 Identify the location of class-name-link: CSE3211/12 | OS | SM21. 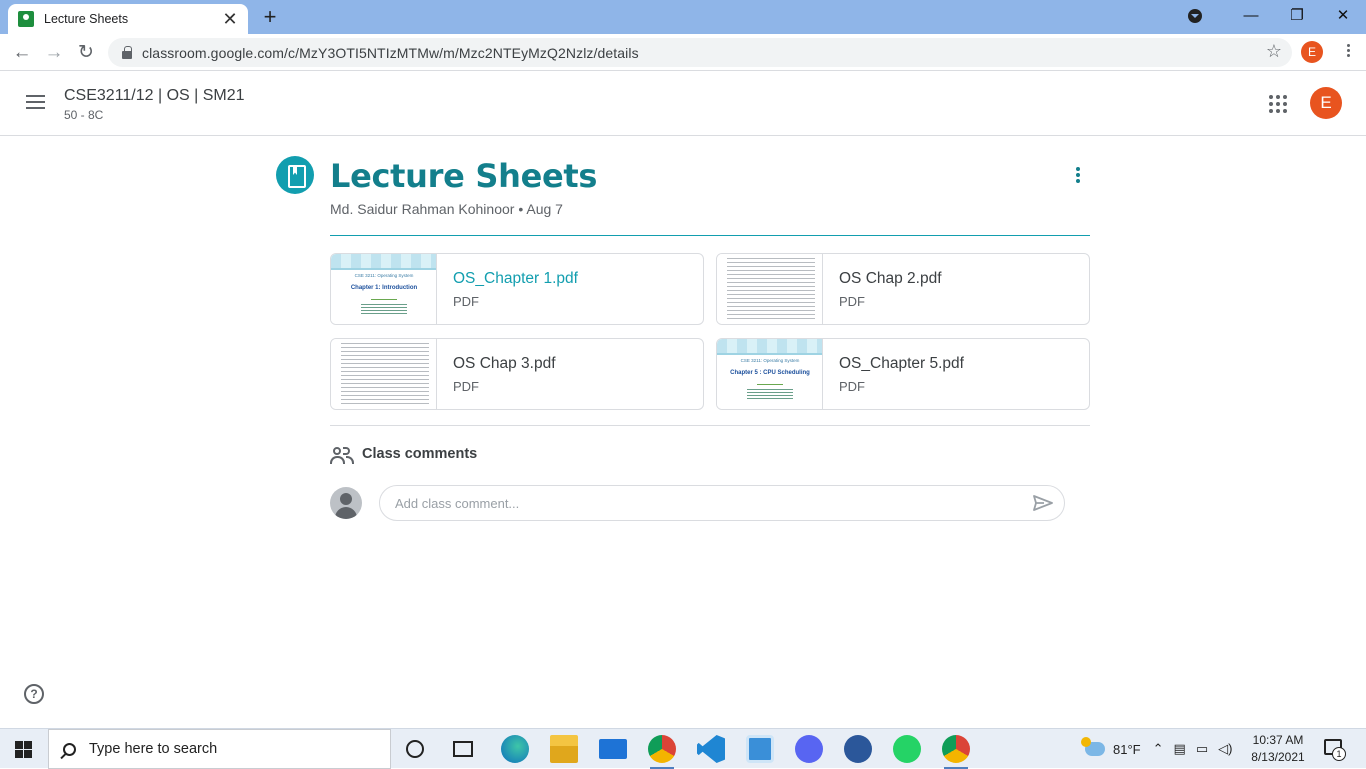
(154, 96).